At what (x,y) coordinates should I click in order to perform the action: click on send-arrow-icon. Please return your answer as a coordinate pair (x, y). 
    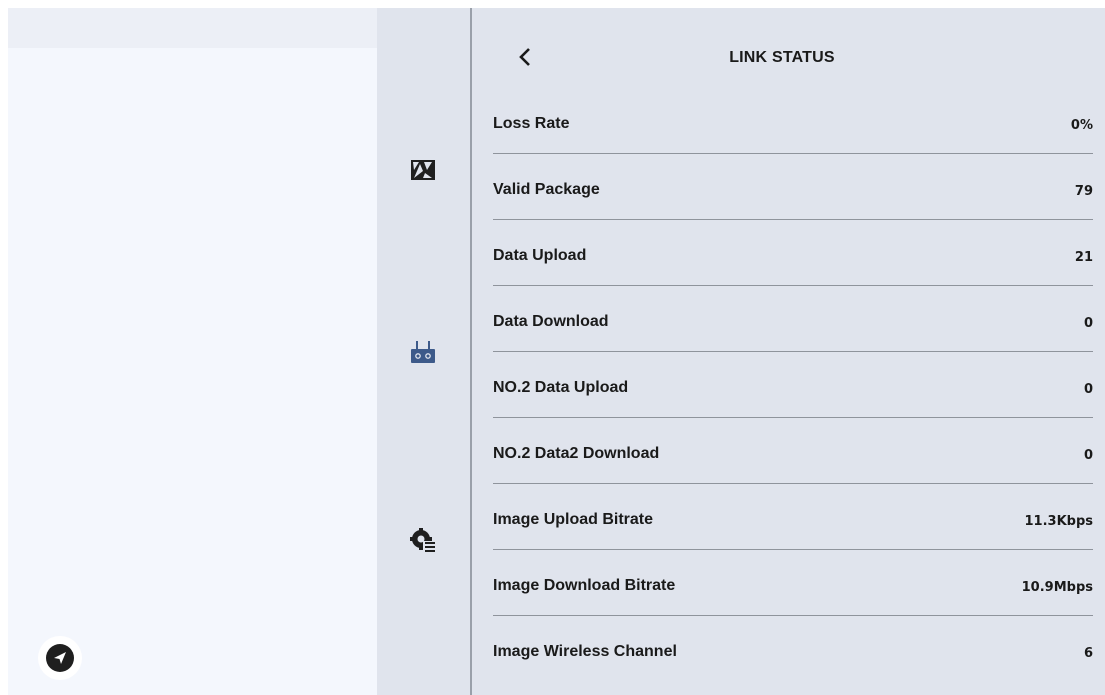
    Looking at the image, I should click on (60, 658).